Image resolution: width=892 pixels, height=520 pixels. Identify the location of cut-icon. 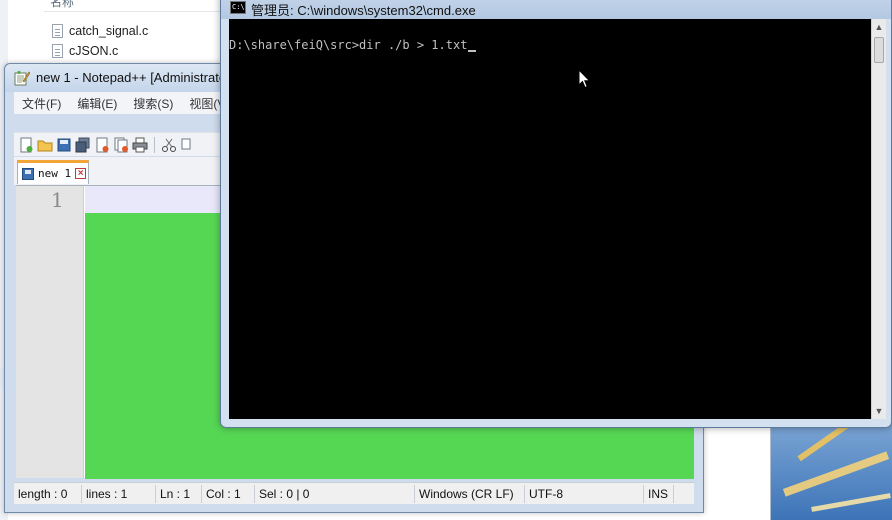
(169, 145).